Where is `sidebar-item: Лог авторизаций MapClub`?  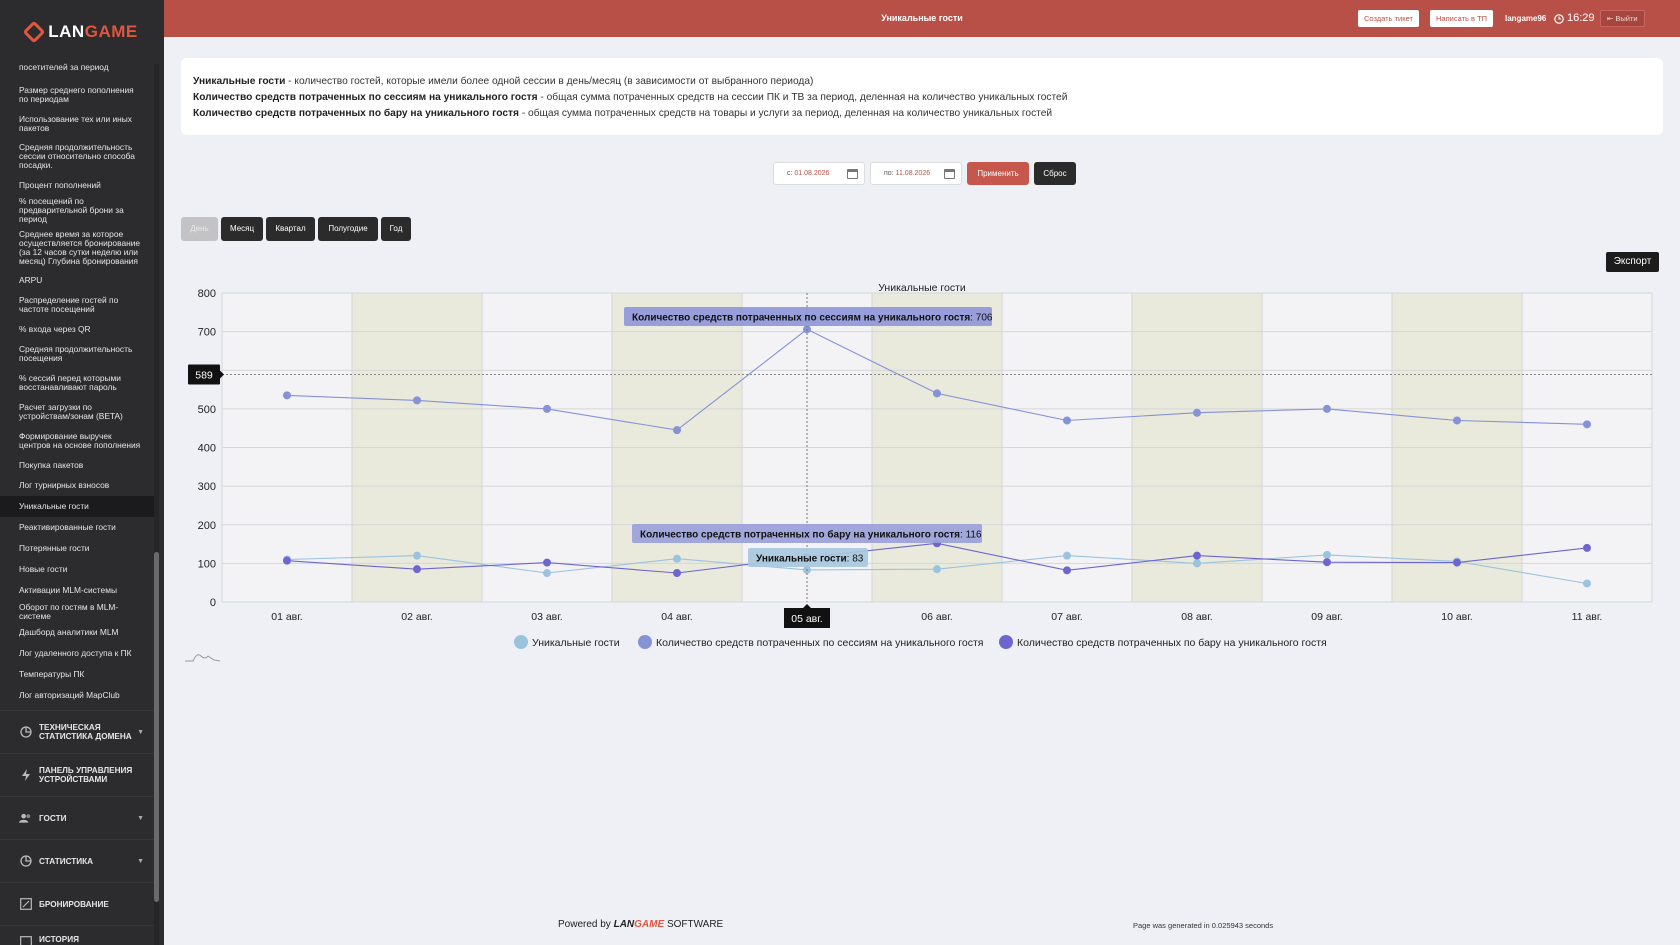
sidebar-item: Лог авторизаций MapClub is located at coordinates (77, 695).